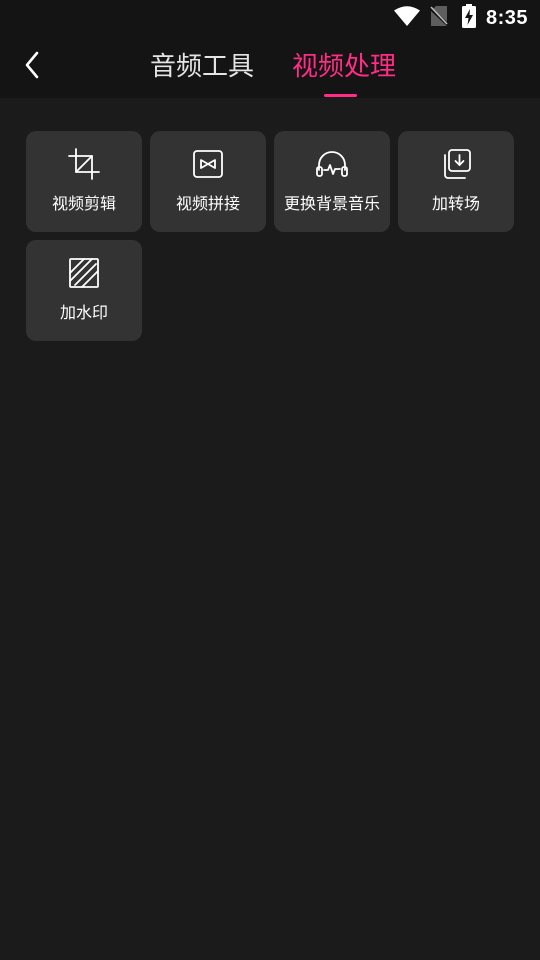 Image resolution: width=540 pixels, height=960 pixels. Describe the element at coordinates (208, 181) in the screenshot. I see `video-join-button: 视频拼接` at that location.